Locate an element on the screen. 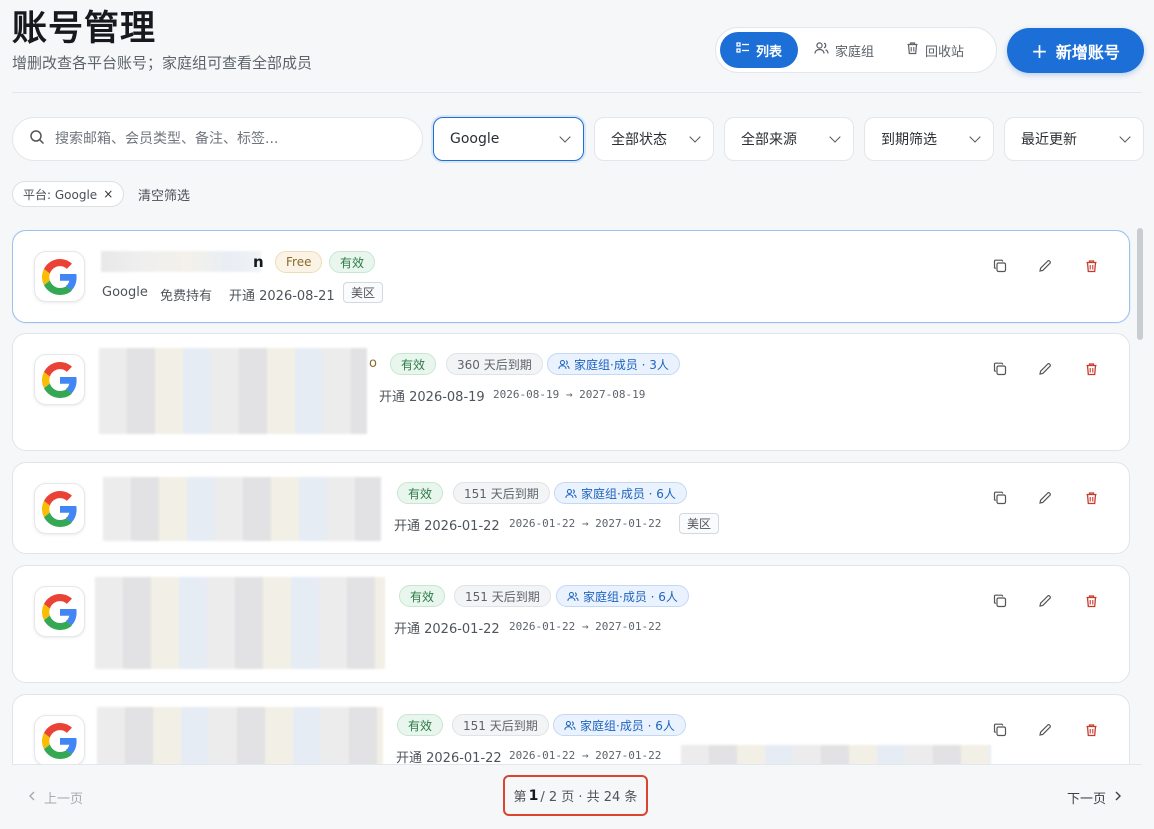  opened-date: 开通 2026-01-22 is located at coordinates (447, 629).